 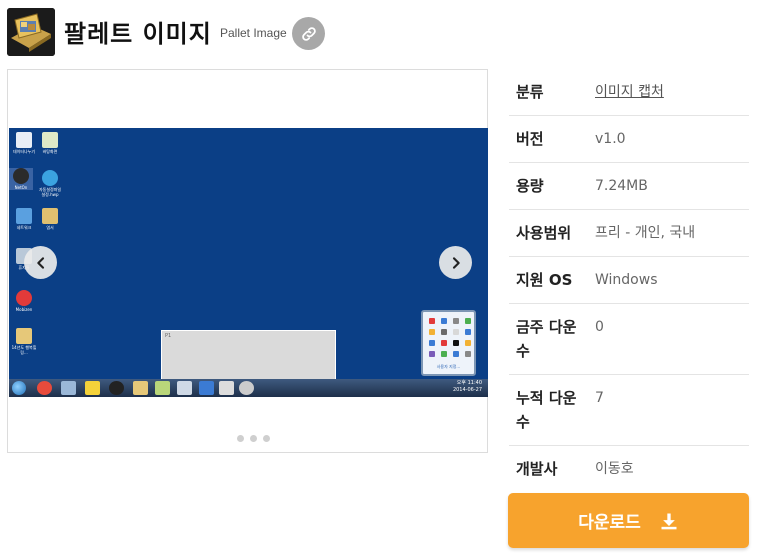 I want to click on info-label: 분류, so click(x=530, y=92).